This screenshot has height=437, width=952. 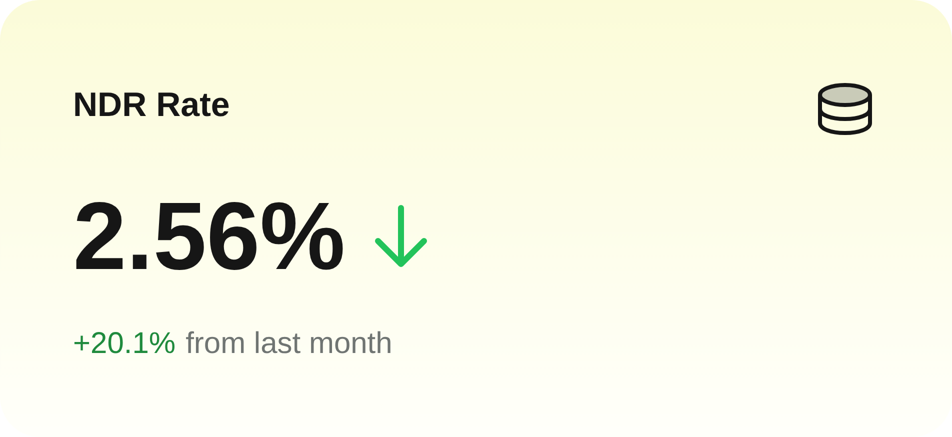 What do you see at coordinates (124, 344) in the screenshot?
I see `change-value: +20.1%` at bounding box center [124, 344].